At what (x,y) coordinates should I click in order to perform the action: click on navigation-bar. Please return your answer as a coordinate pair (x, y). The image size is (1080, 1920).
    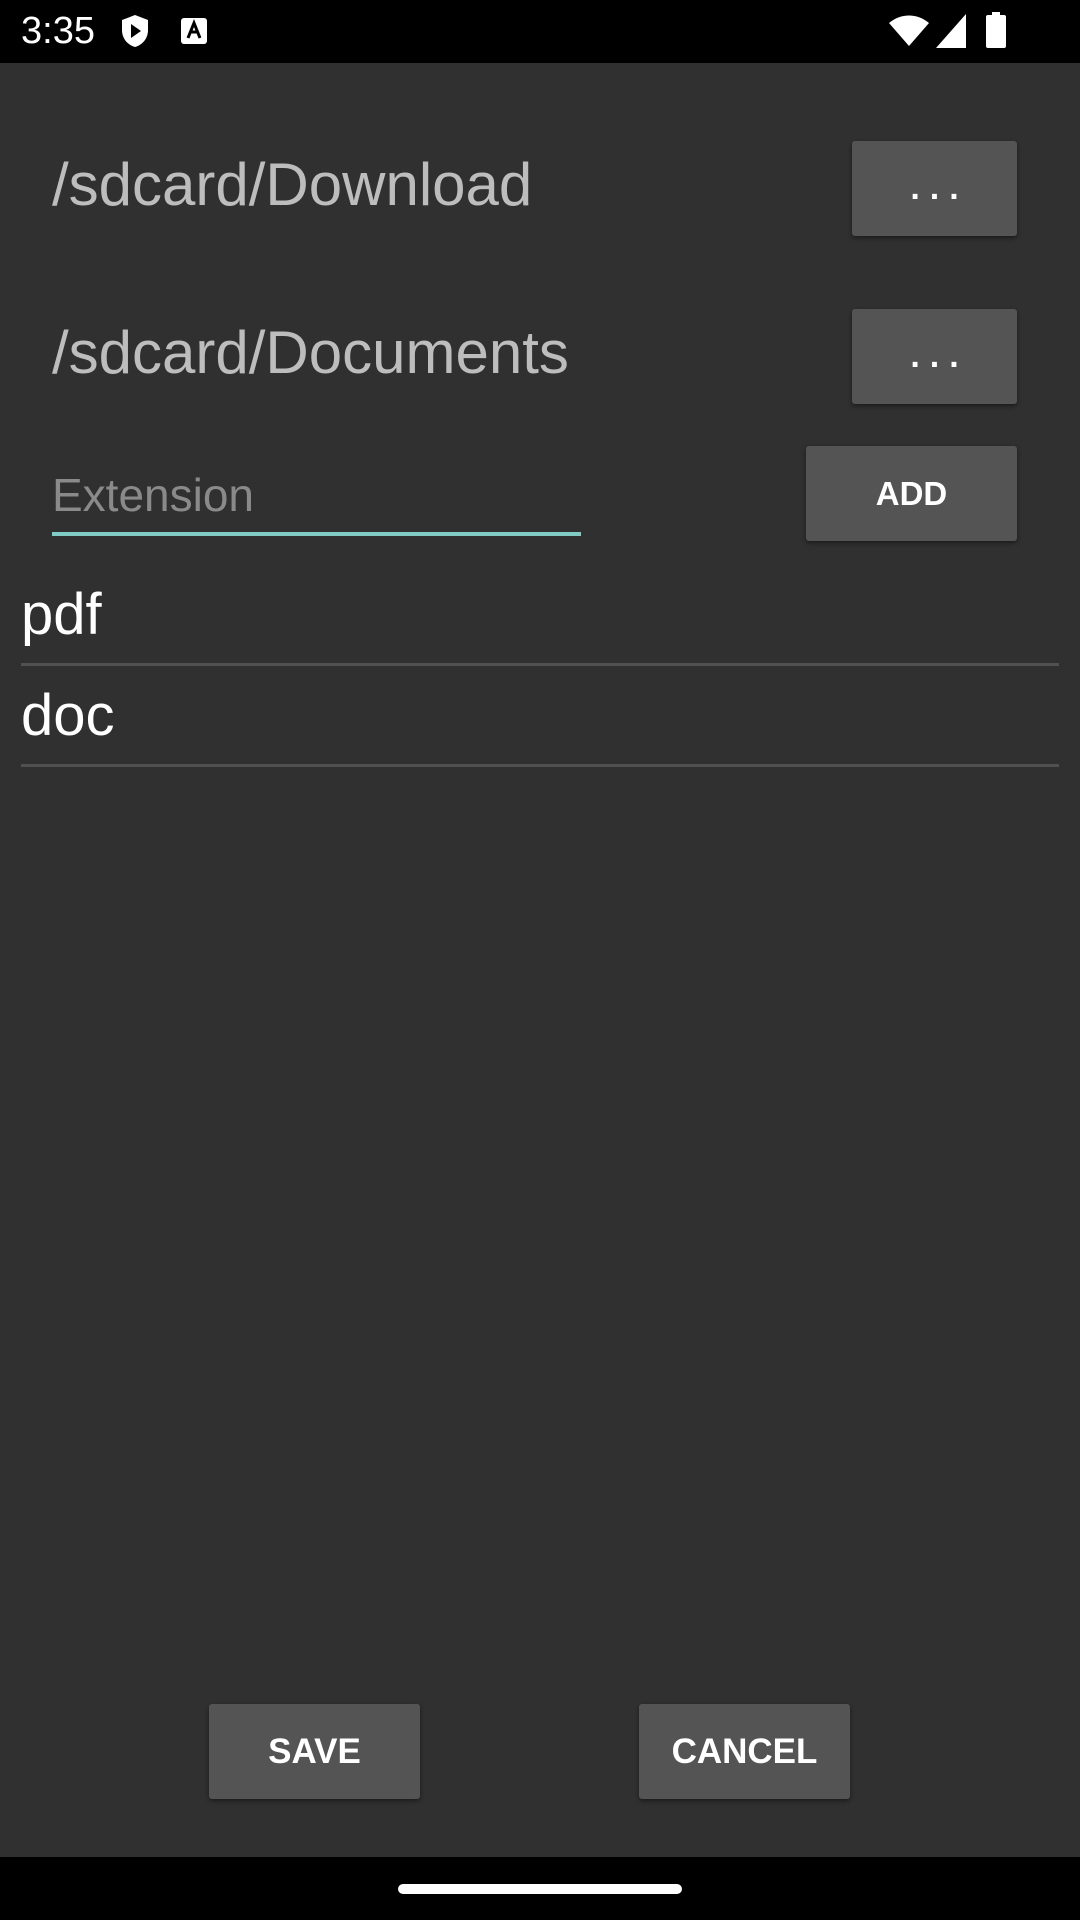
    Looking at the image, I should click on (540, 1888).